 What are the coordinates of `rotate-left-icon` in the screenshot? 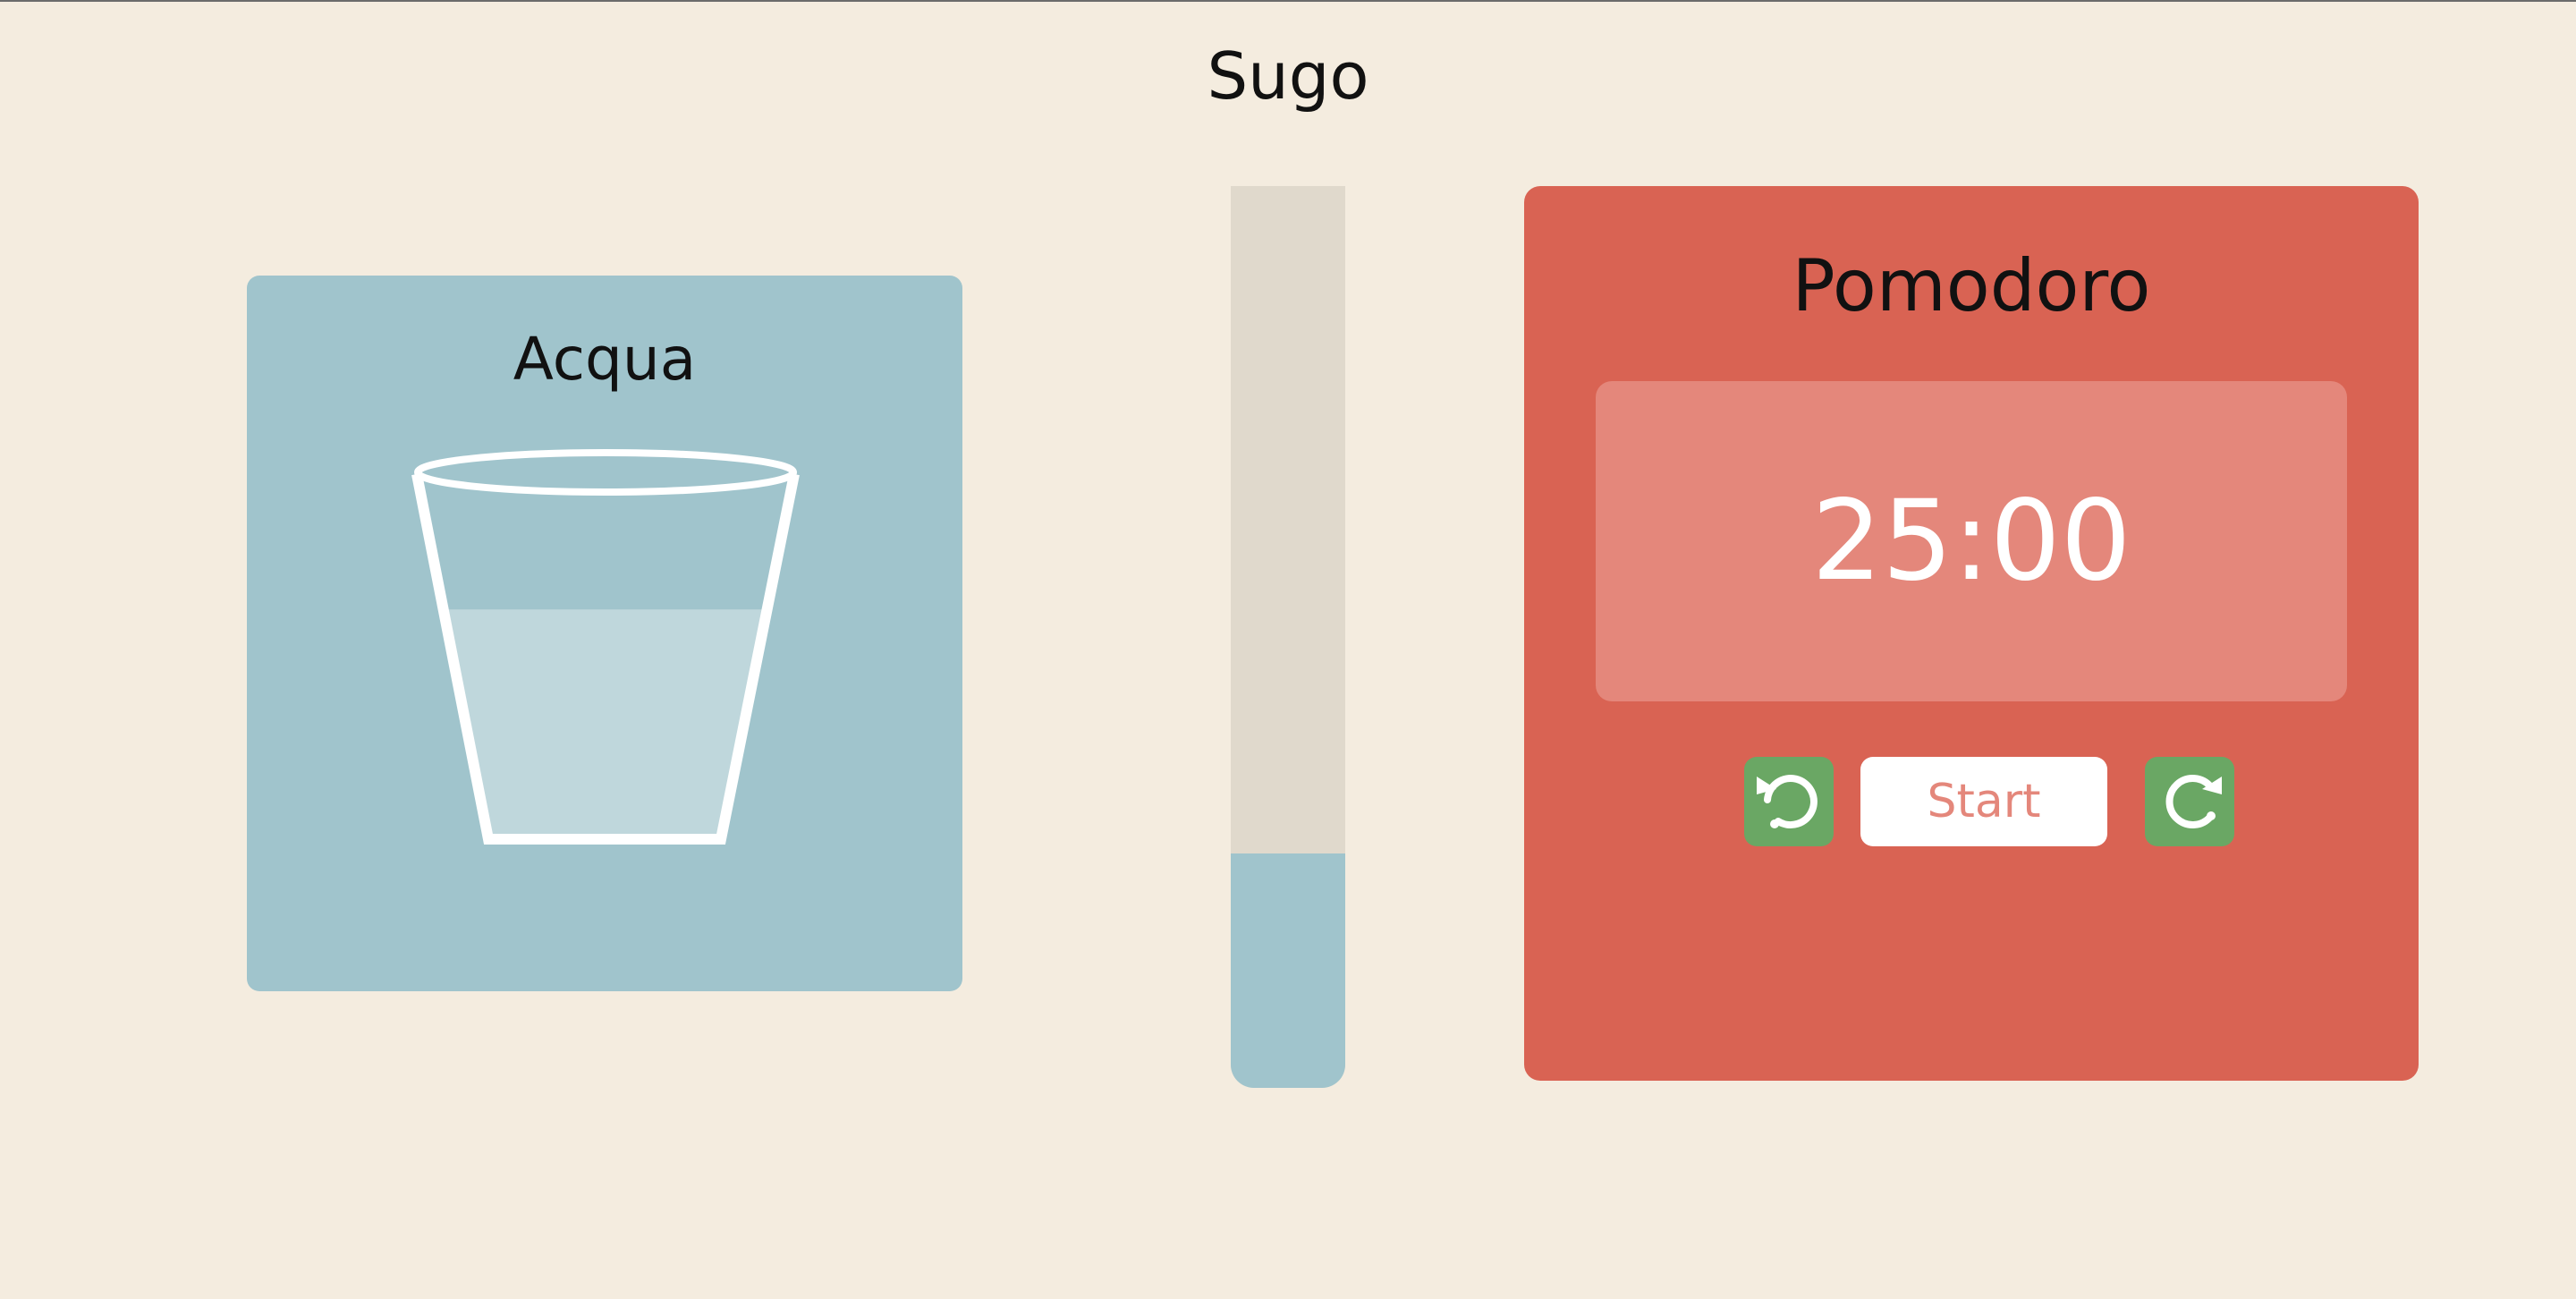 It's located at (1787, 801).